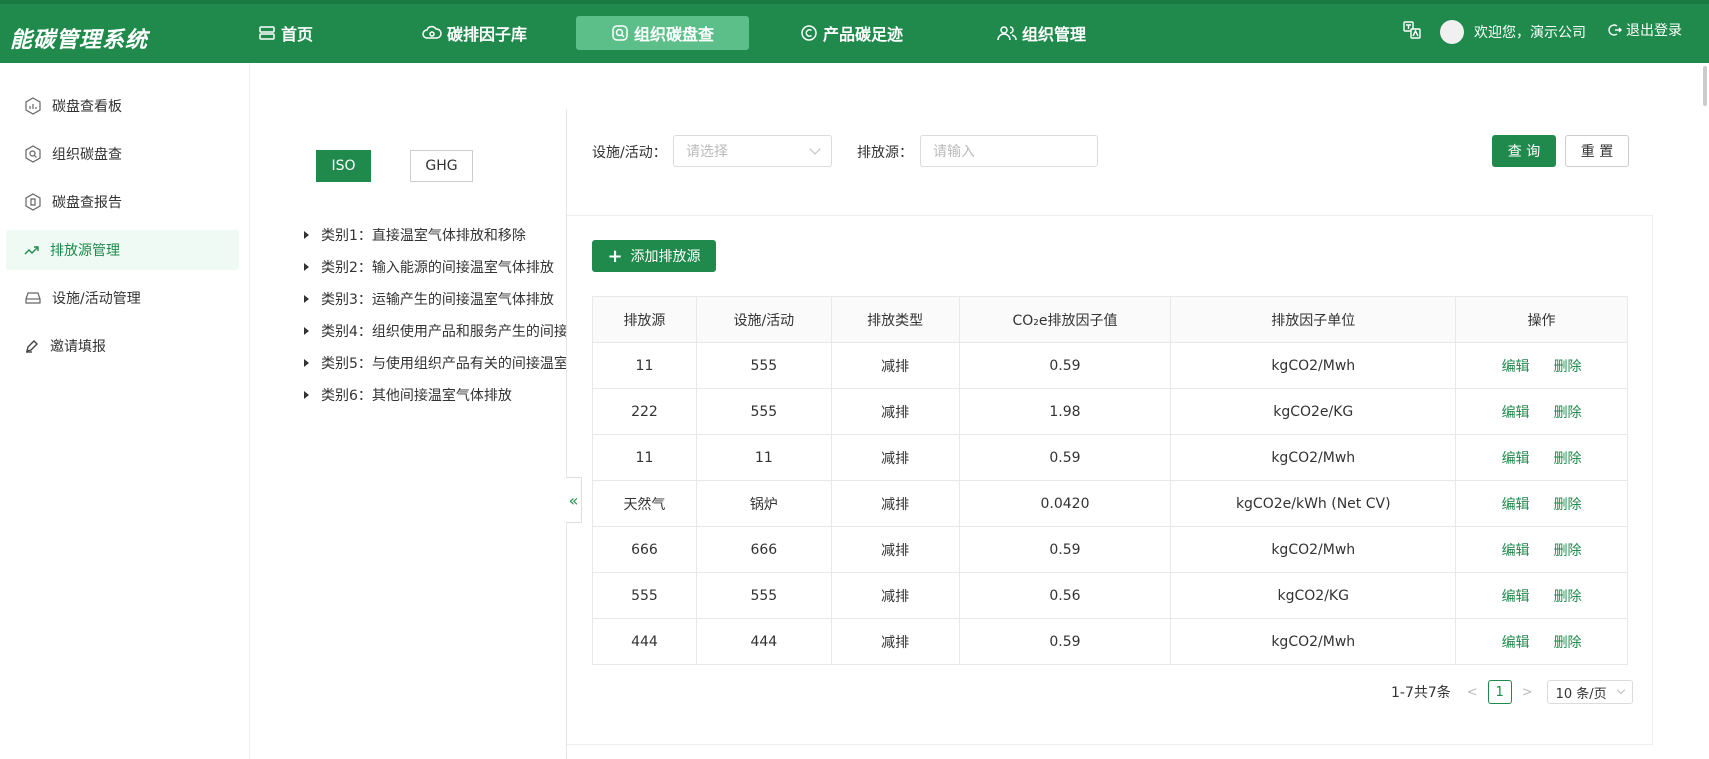  I want to click on avatar, so click(1452, 32).